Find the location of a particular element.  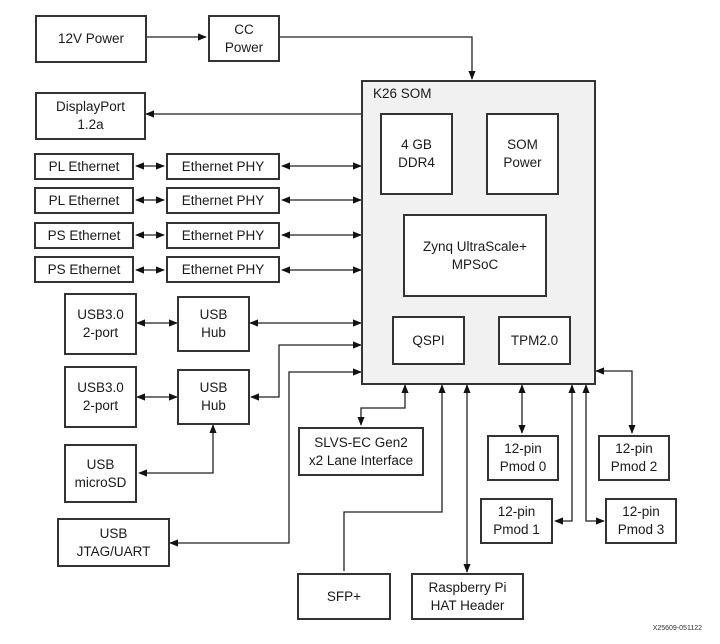

figure-id: X25609-051122 is located at coordinates (677, 628).